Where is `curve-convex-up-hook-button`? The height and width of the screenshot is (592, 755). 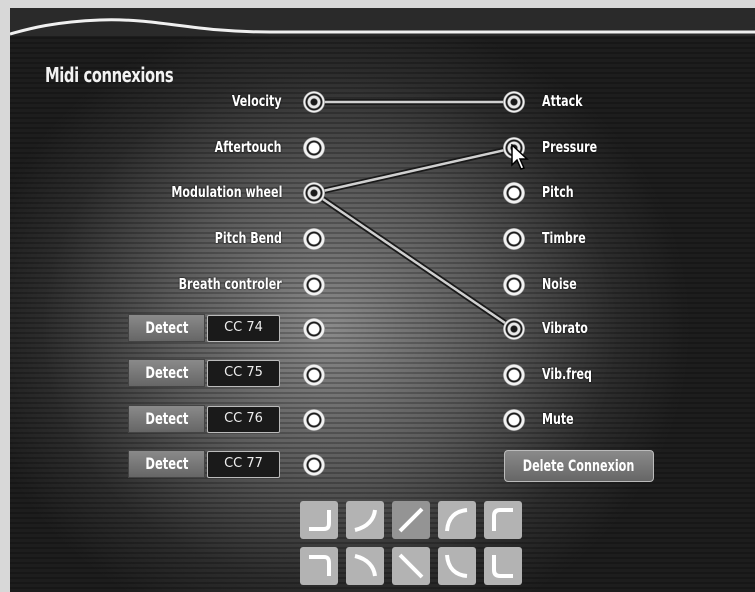 curve-convex-up-hook-button is located at coordinates (319, 520).